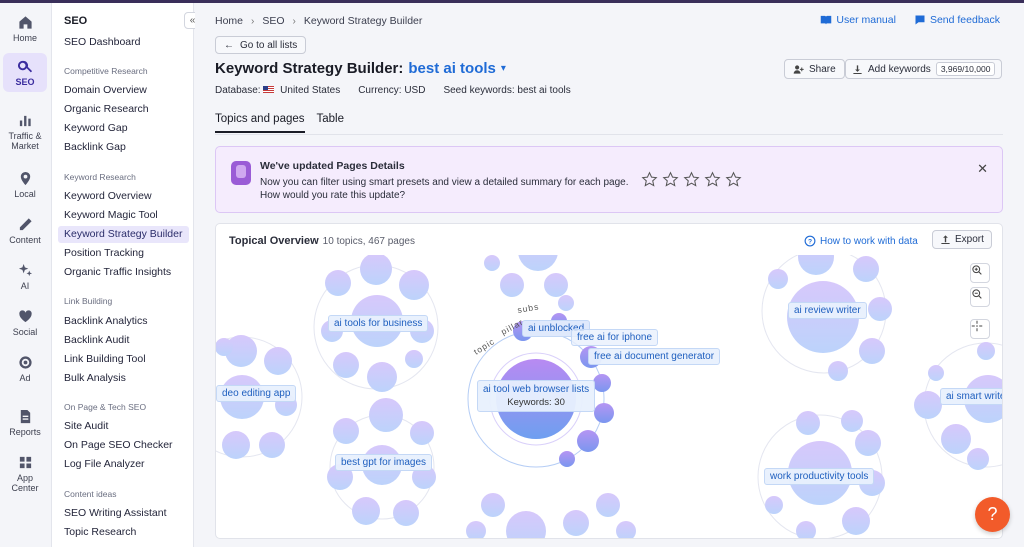 The image size is (1024, 547). I want to click on seed-keywords-info: Seed keywords: best ai tools, so click(507, 90).